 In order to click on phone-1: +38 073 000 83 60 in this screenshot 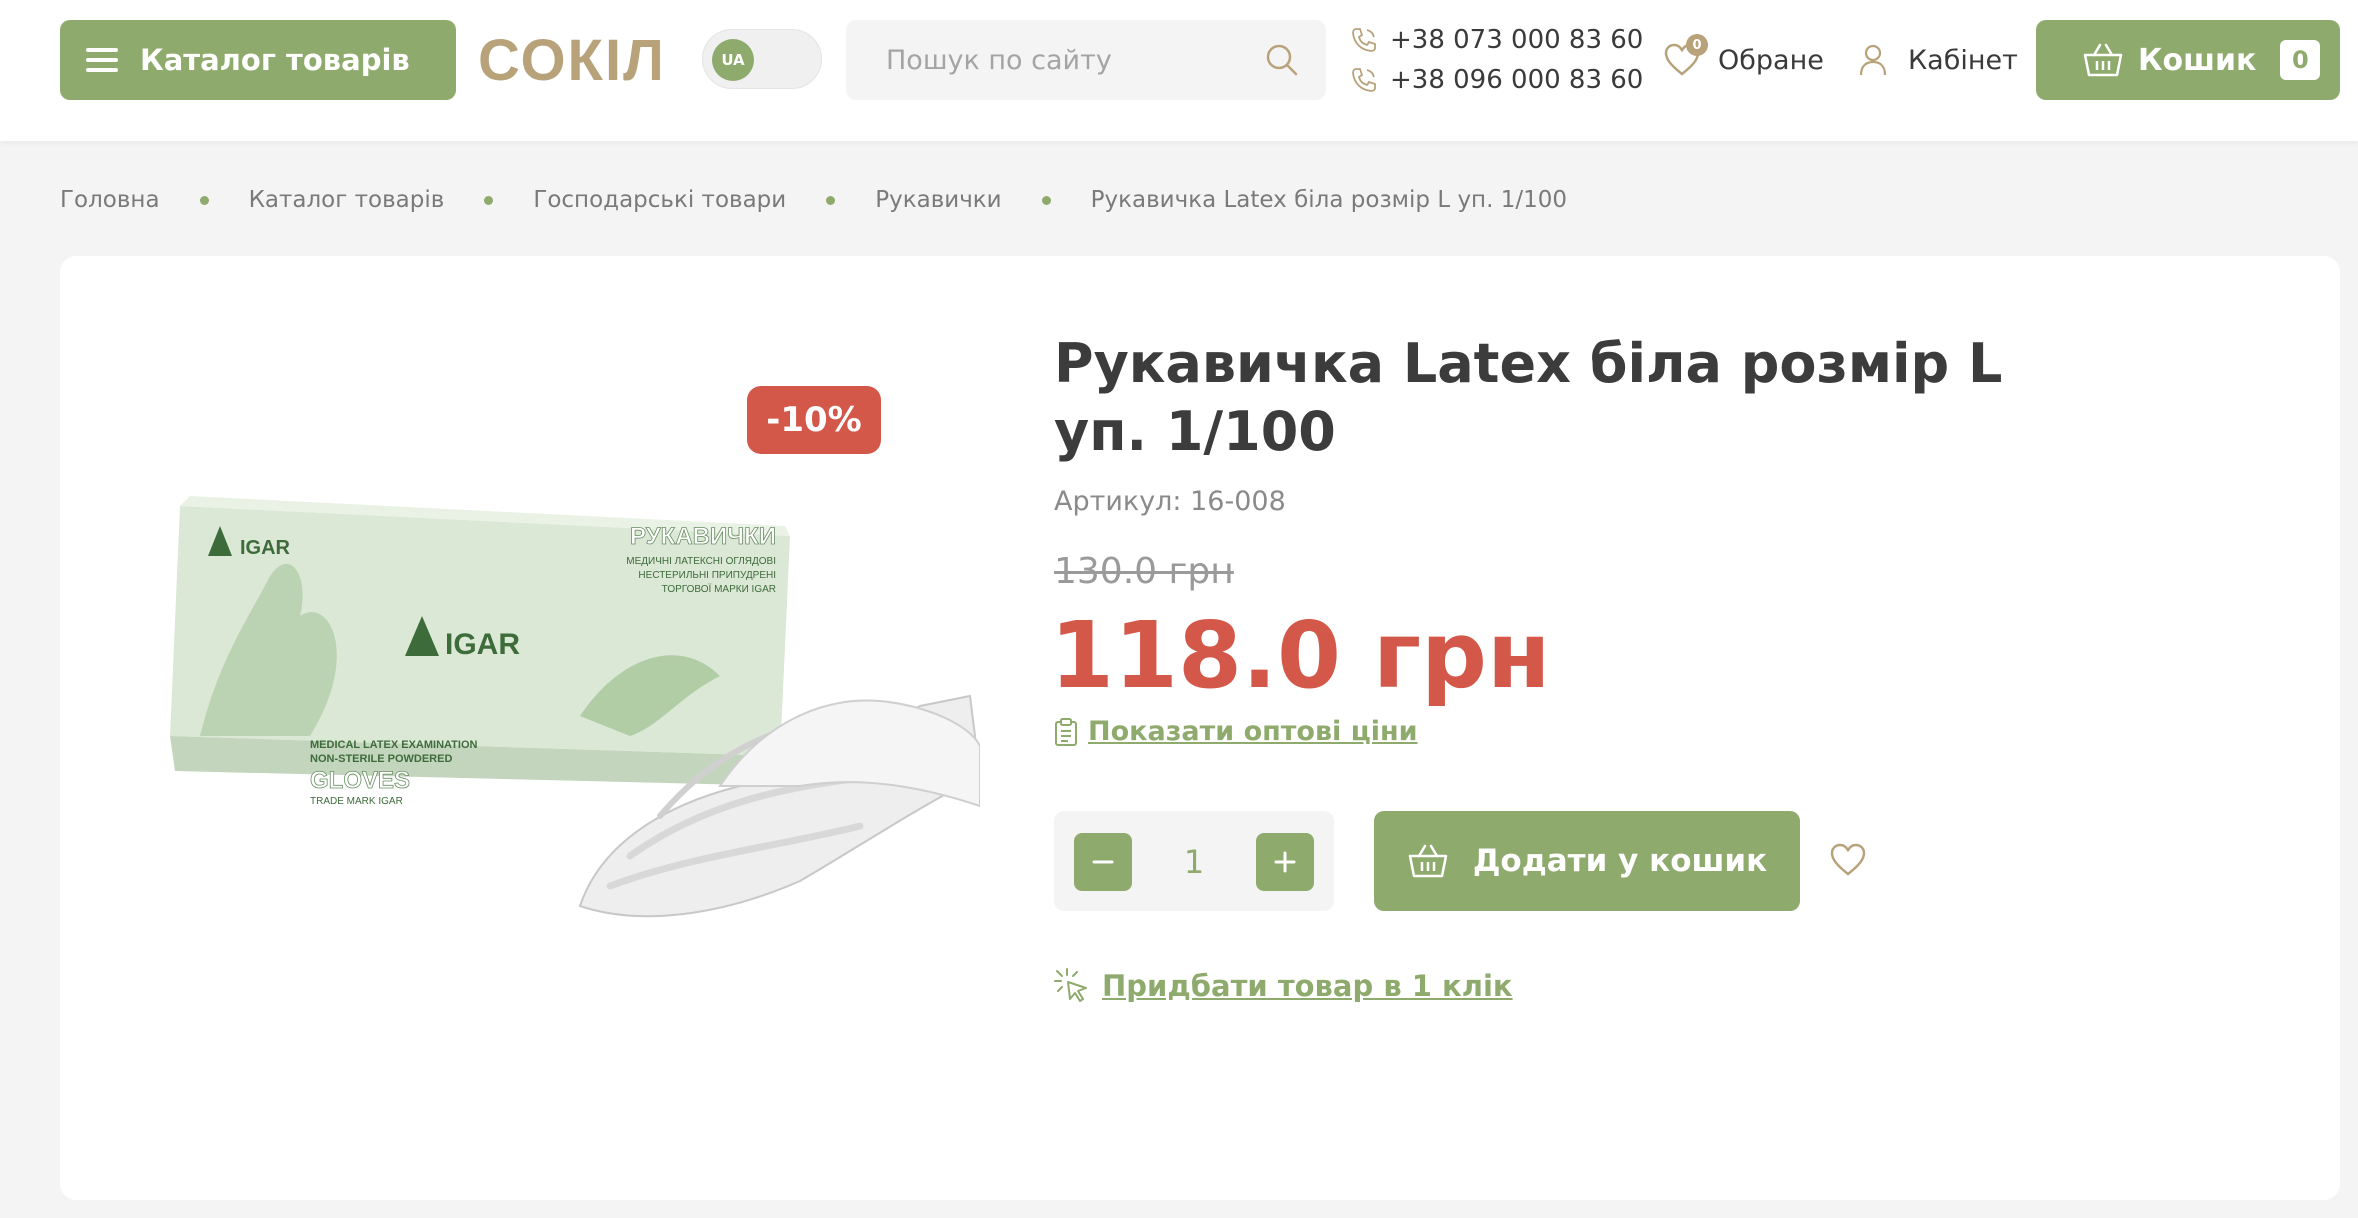, I will do `click(1496, 40)`.